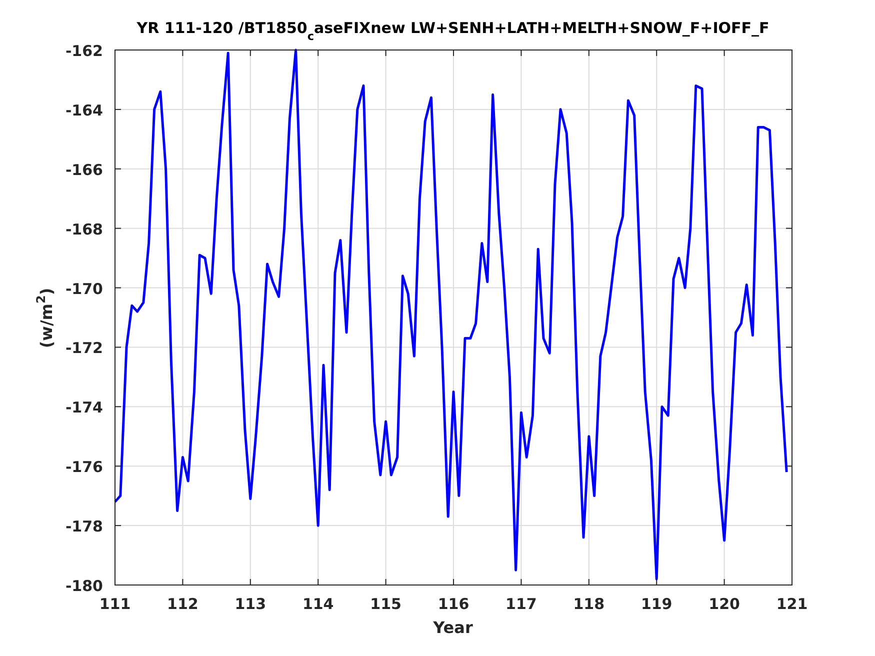  What do you see at coordinates (84, 467) in the screenshot?
I see `y-tick-label: -176` at bounding box center [84, 467].